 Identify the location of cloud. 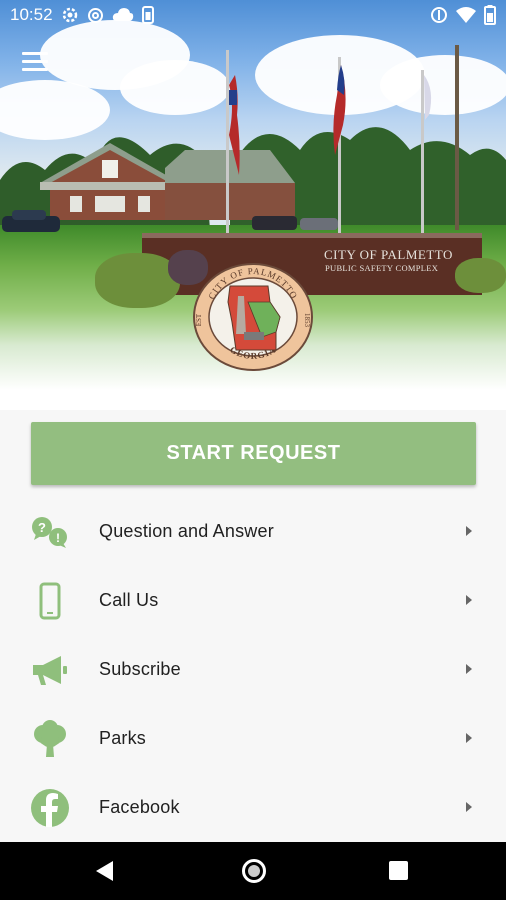
(175, 87).